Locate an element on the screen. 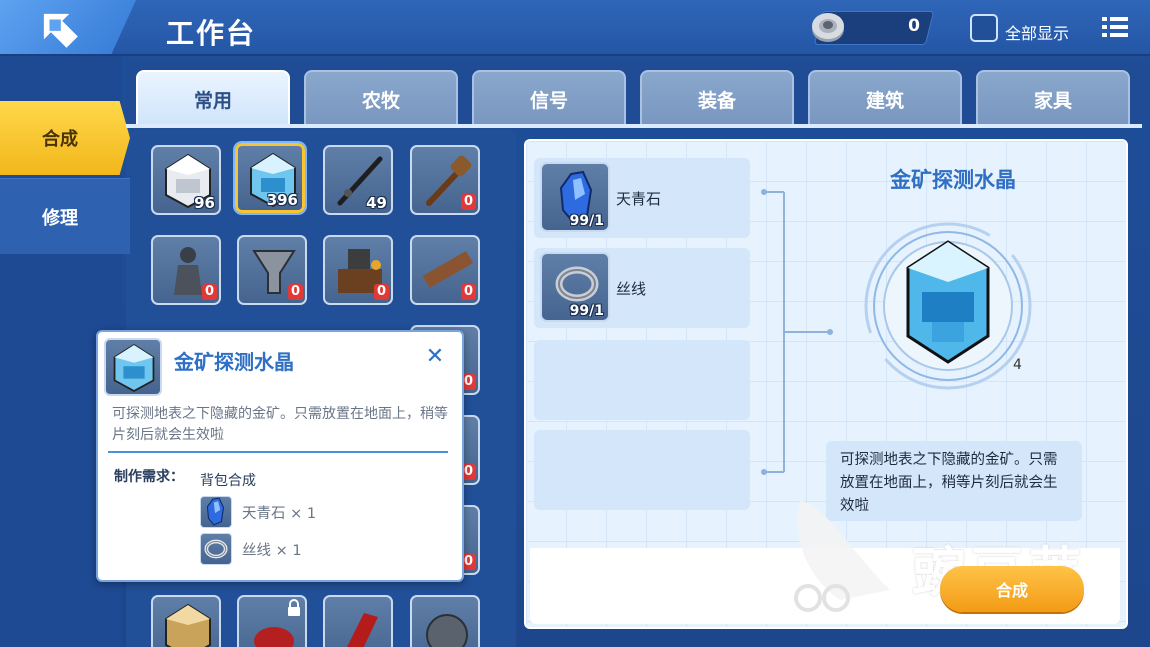 This screenshot has height=647, width=1150. popup-item-icon is located at coordinates (133, 367).